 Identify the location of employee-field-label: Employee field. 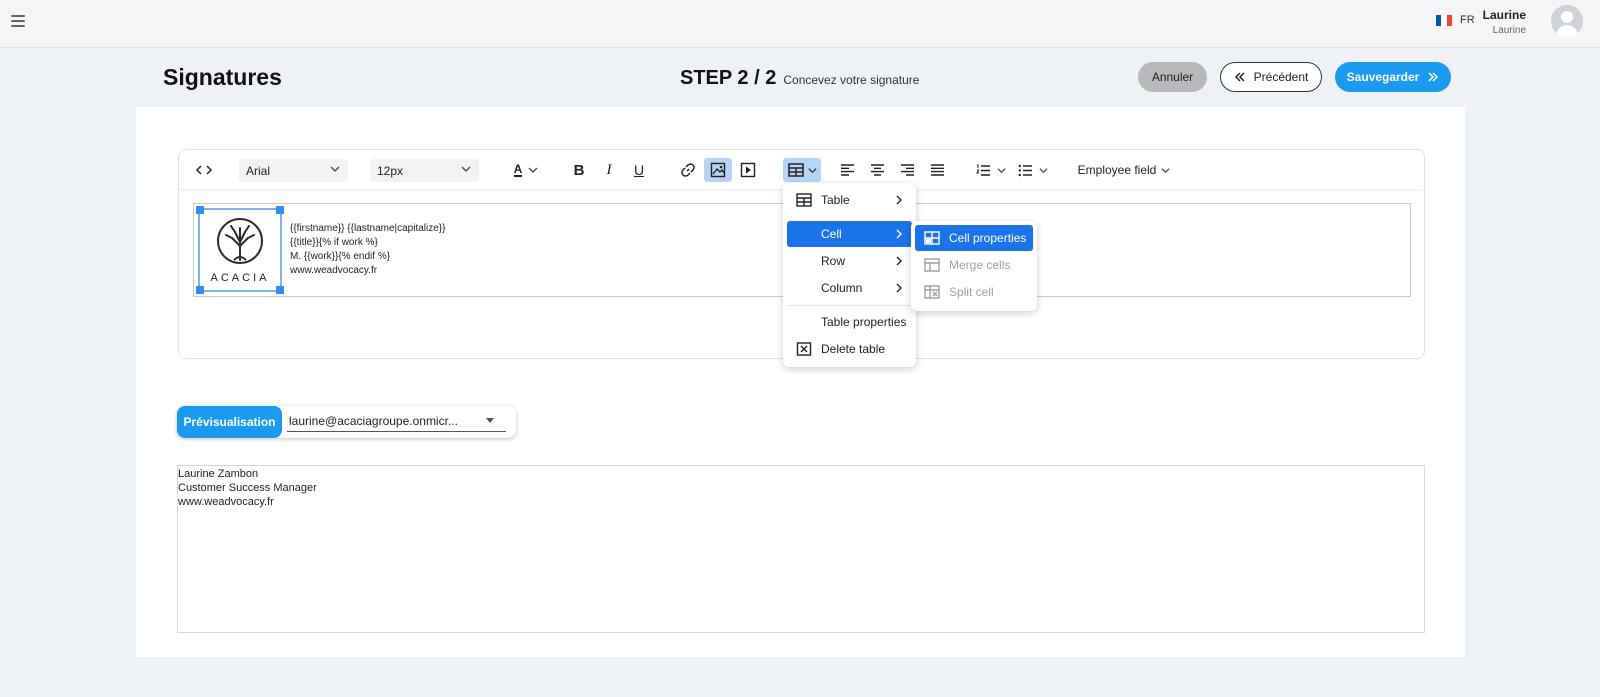
(1117, 170).